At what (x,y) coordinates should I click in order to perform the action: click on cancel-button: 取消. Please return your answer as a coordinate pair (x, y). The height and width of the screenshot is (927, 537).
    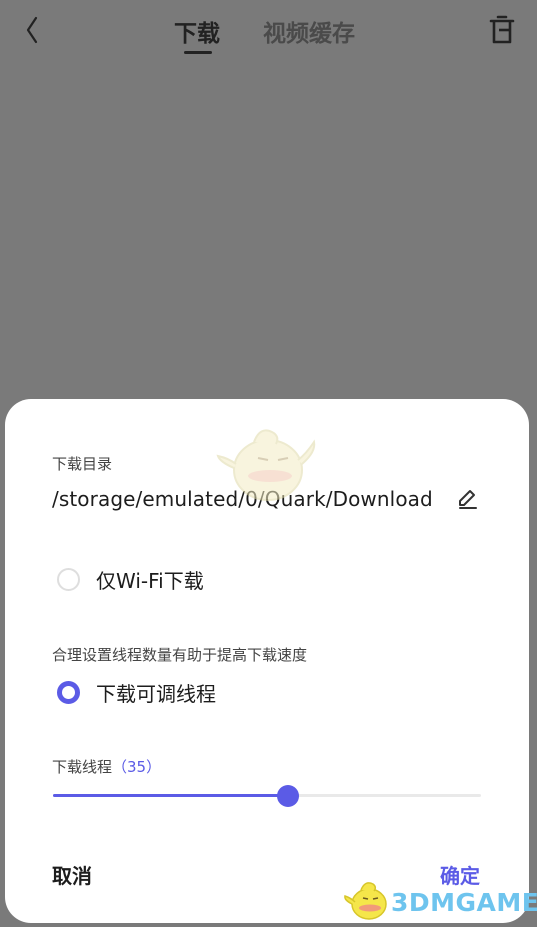
    Looking at the image, I should click on (72, 874).